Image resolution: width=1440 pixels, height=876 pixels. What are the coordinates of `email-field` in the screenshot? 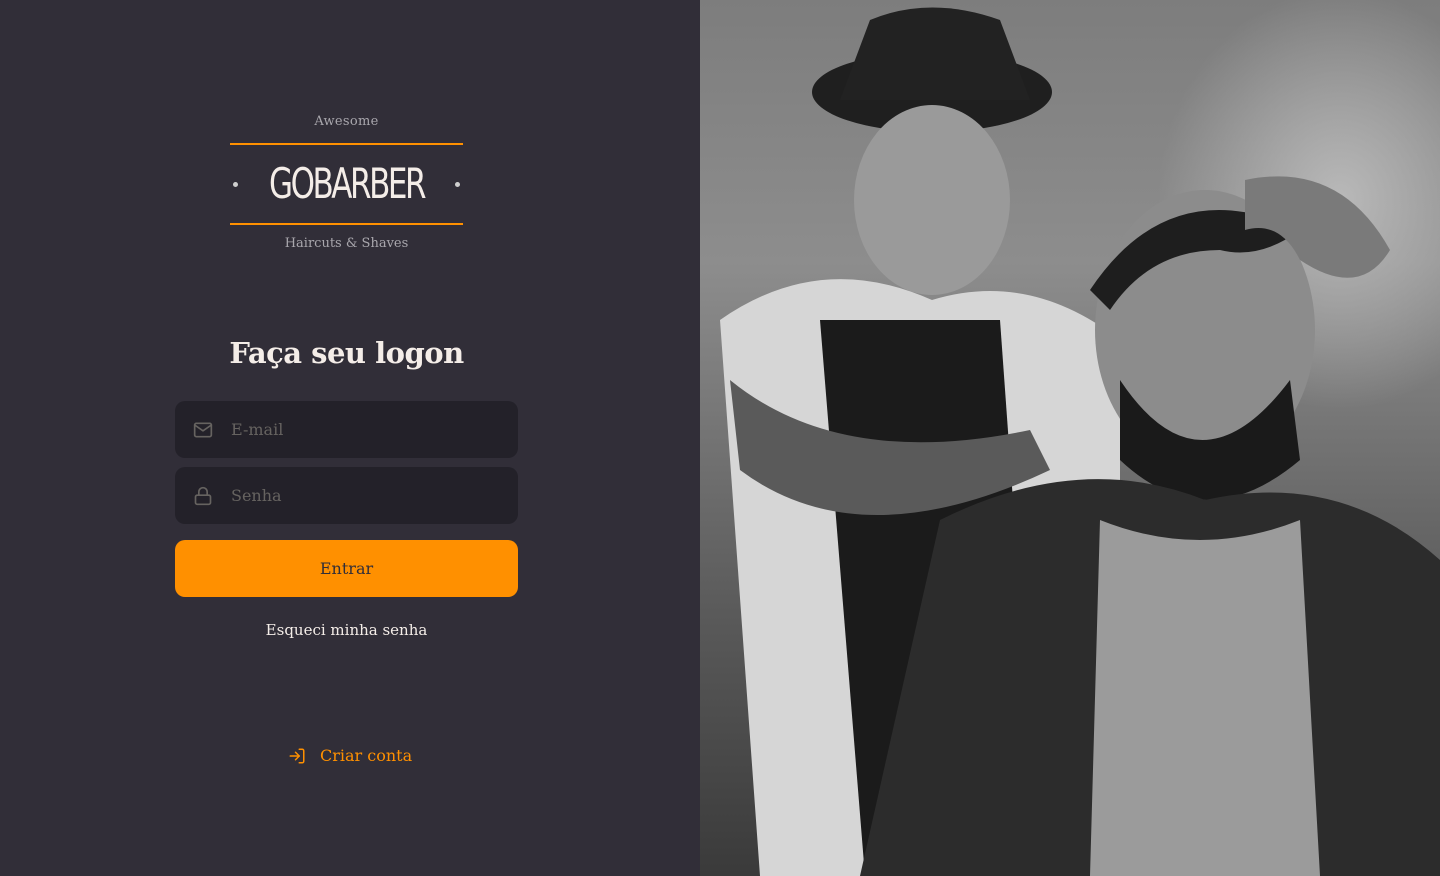 It's located at (346, 429).